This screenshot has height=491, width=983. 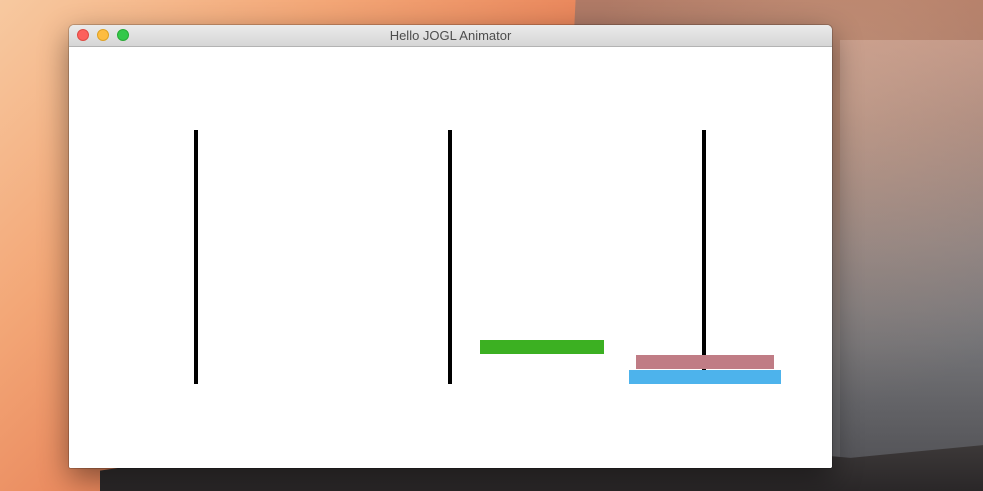 I want to click on mauve-disk, so click(x=705, y=362).